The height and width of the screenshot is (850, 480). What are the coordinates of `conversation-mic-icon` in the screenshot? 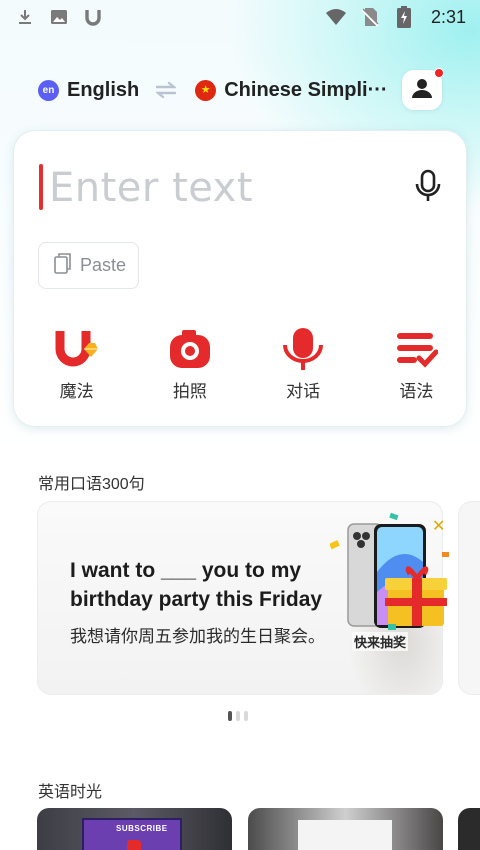 It's located at (303, 349).